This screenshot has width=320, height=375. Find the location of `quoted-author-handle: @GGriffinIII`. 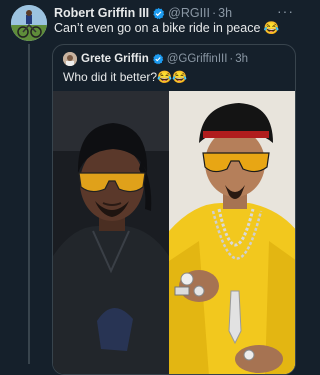

quoted-author-handle: @GGriffinIII is located at coordinates (197, 59).